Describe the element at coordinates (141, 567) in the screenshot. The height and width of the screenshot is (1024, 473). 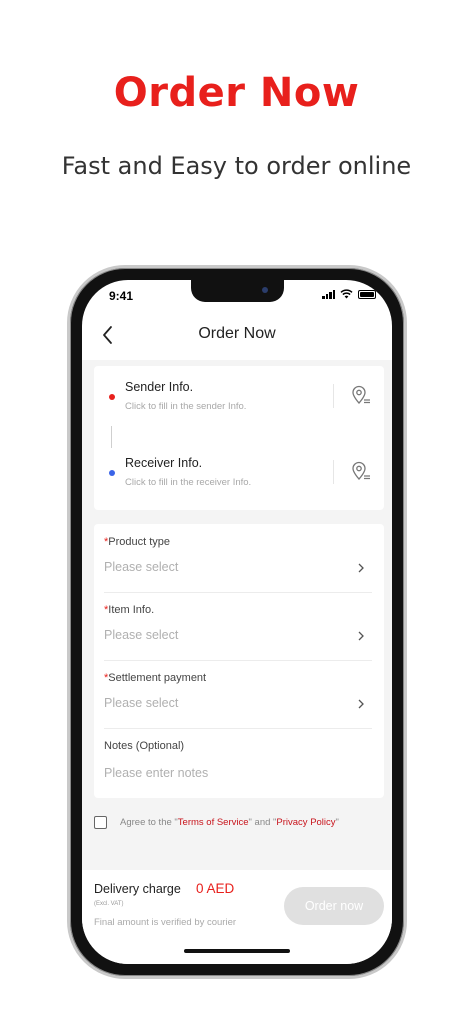
I see `product-type-select: Please select` at that location.